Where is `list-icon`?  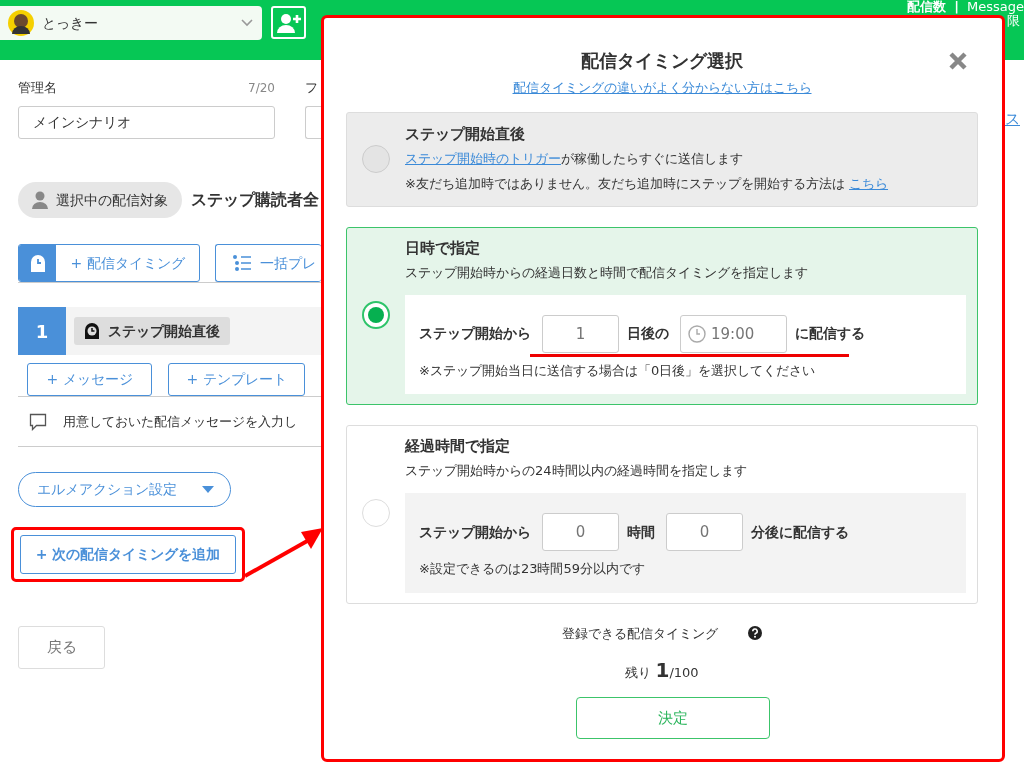 list-icon is located at coordinates (242, 263).